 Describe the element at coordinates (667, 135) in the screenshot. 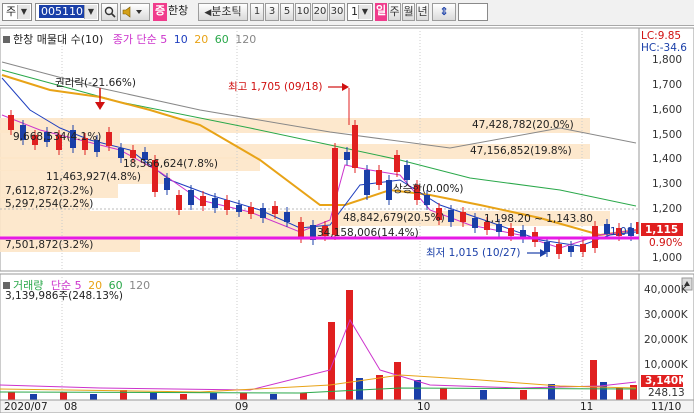

I see `axis-label-1500: 1,500` at that location.